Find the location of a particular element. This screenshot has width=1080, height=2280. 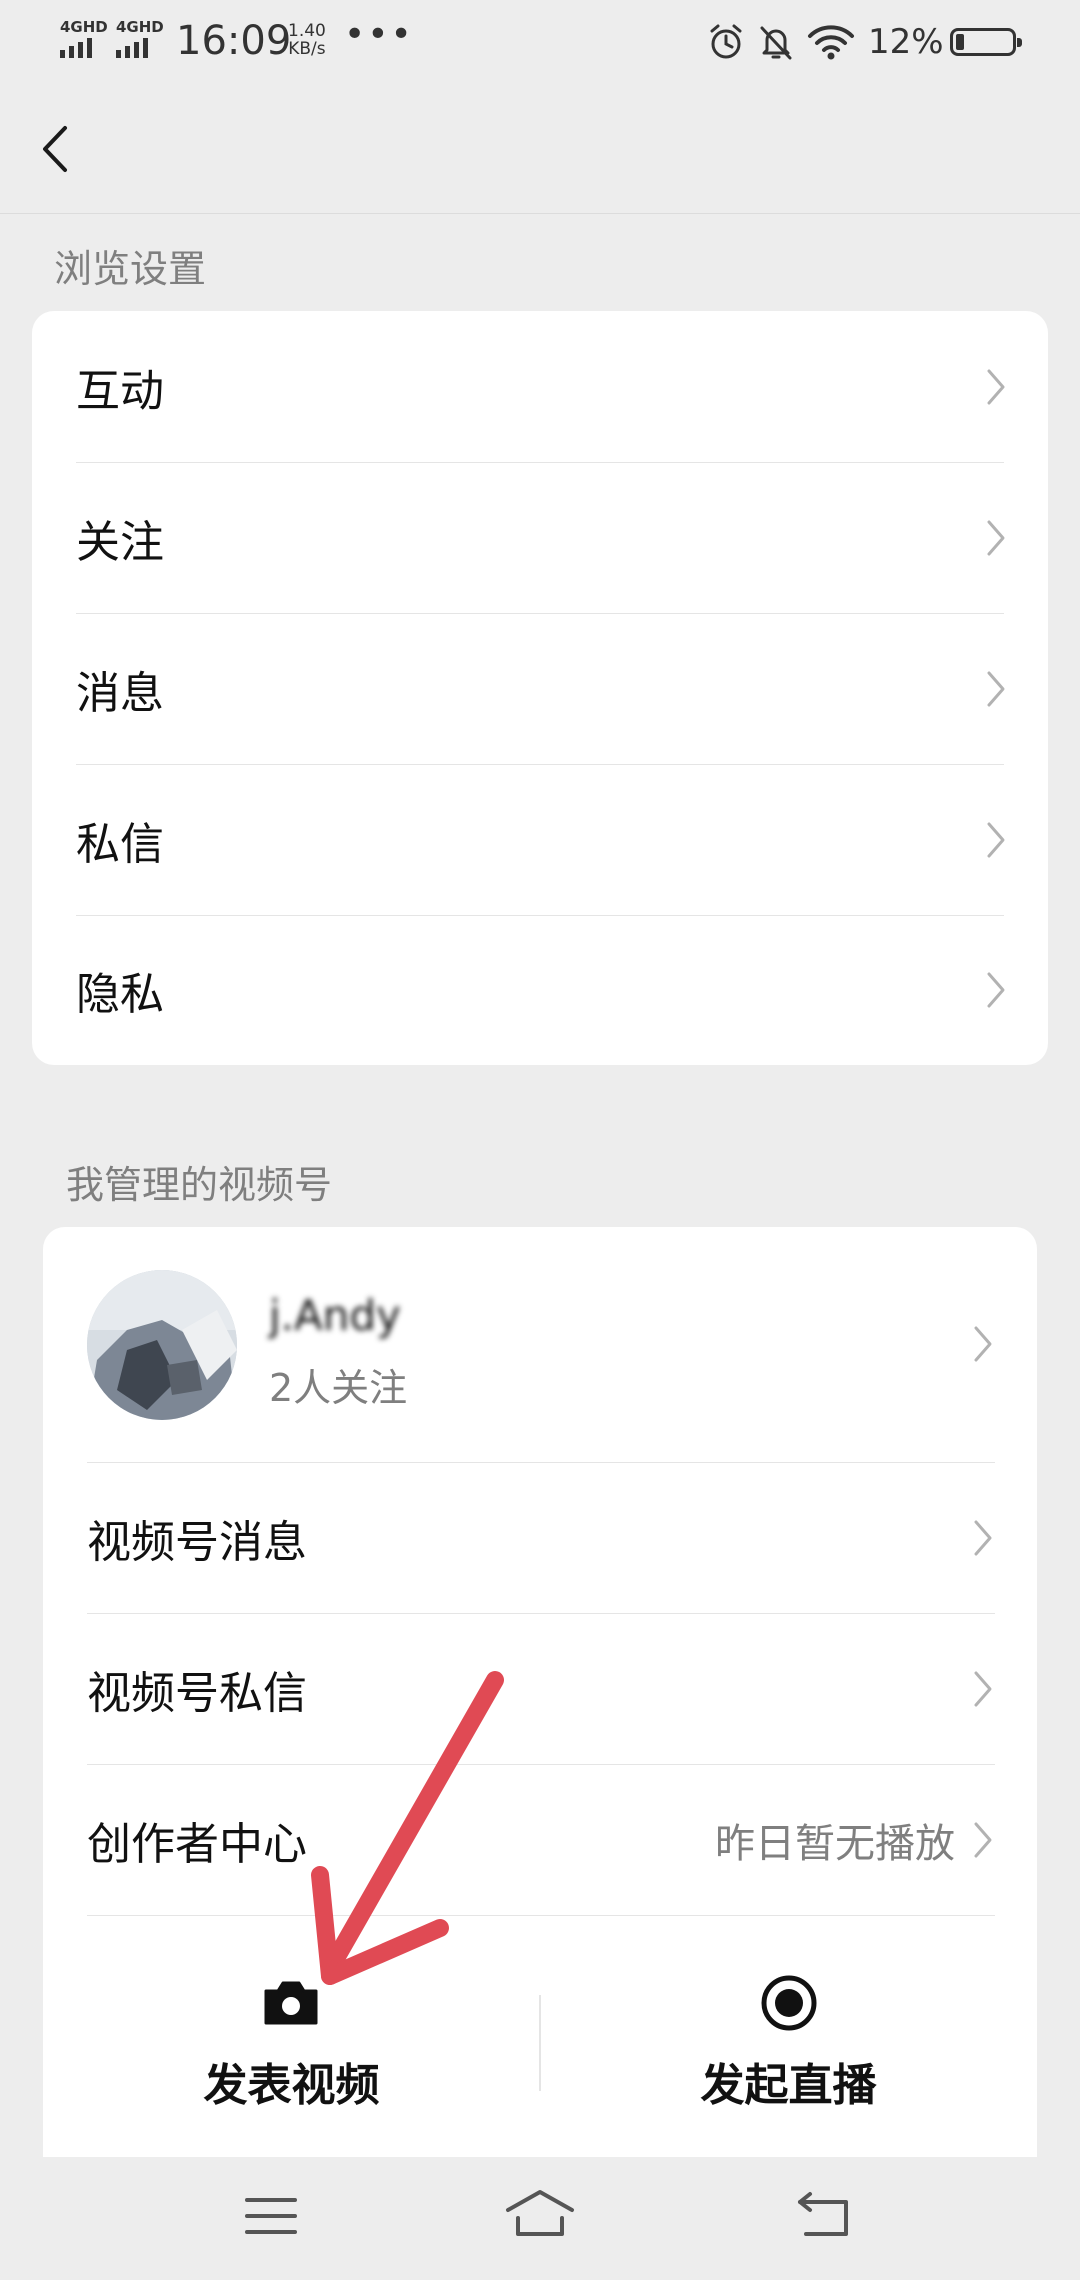

annotation-arrow-icon is located at coordinates (407, 1828).